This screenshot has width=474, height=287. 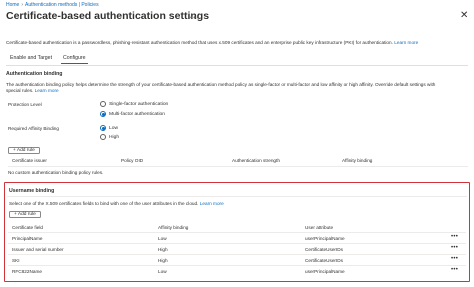 What do you see at coordinates (27, 271) in the screenshot?
I see `row4-certificate-field: RFC822Name` at bounding box center [27, 271].